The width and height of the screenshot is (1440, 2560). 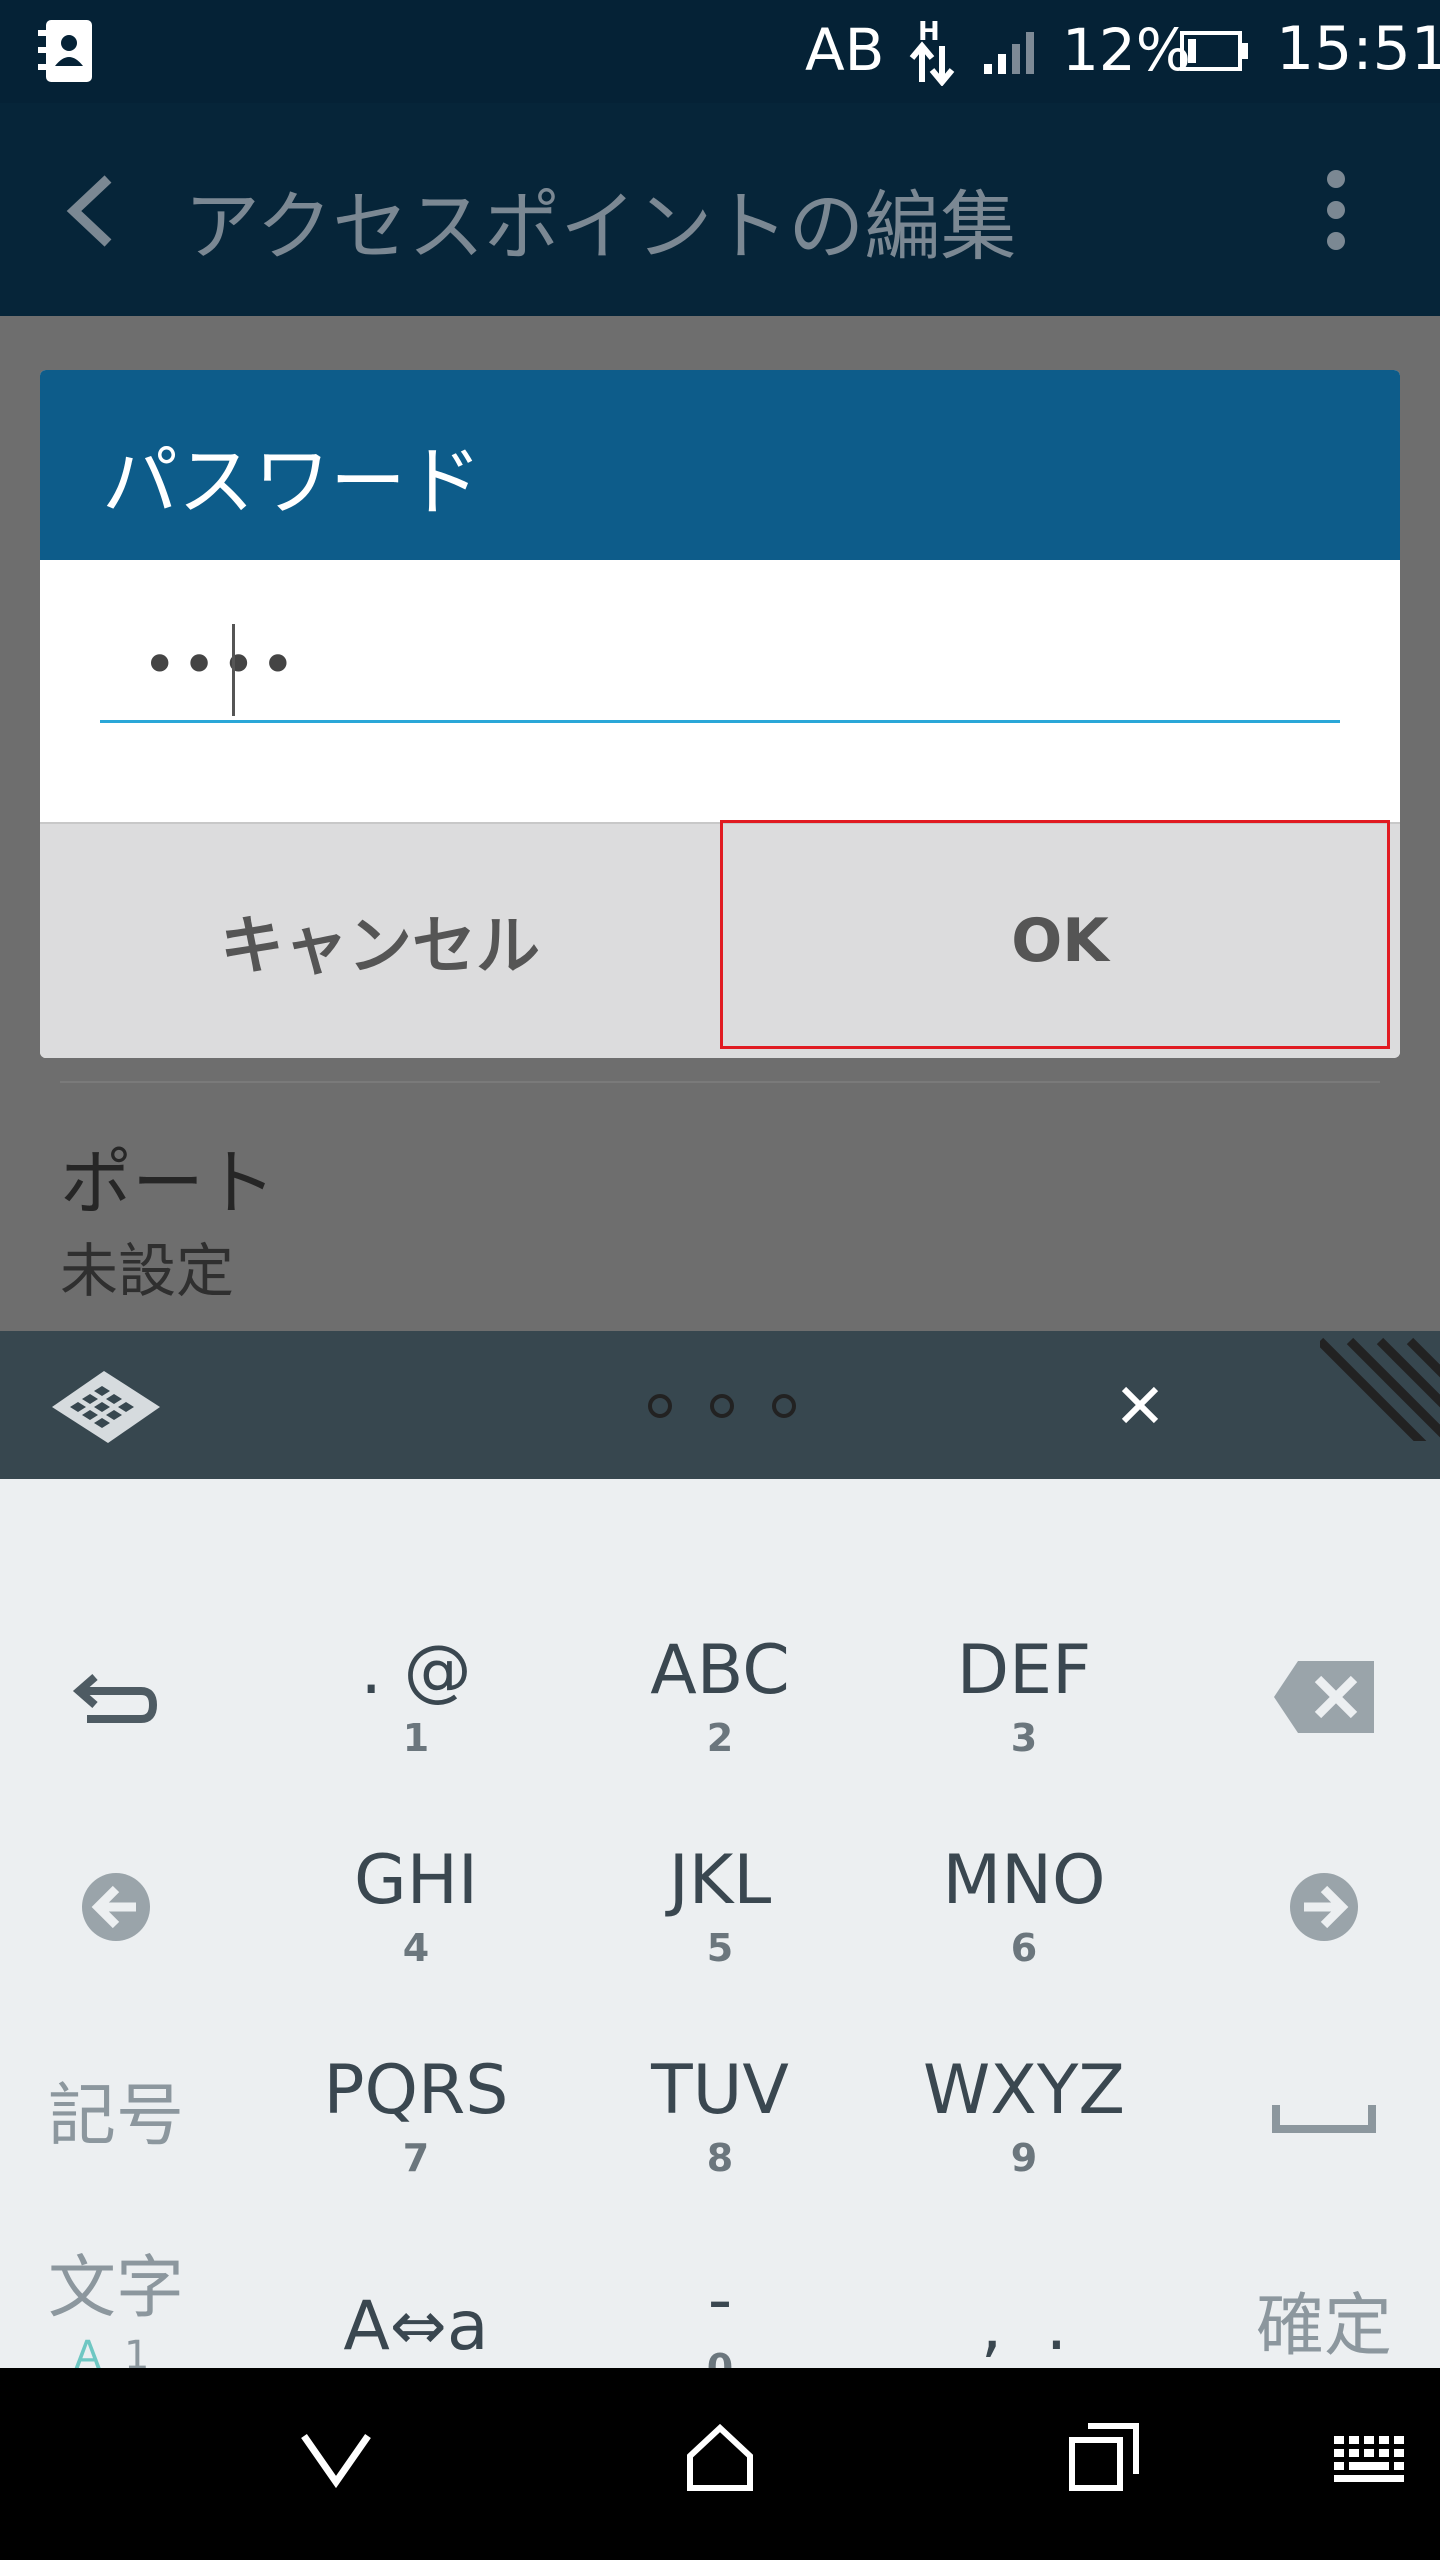 What do you see at coordinates (1140, 1405) in the screenshot?
I see `close-keyboard-icon` at bounding box center [1140, 1405].